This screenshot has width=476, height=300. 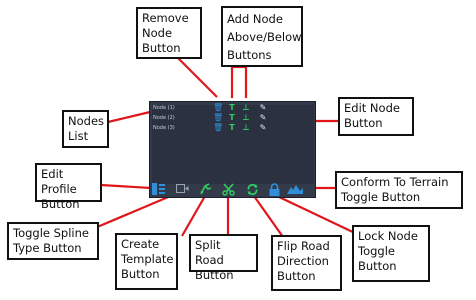 I want to click on create-template-callout-line, so click(x=193, y=216).